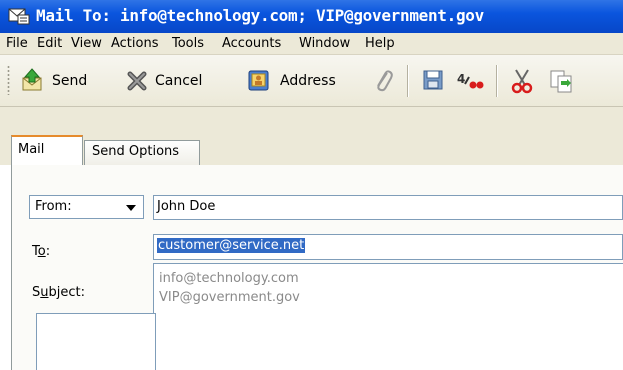  I want to click on cancel-x-icon, so click(137, 81).